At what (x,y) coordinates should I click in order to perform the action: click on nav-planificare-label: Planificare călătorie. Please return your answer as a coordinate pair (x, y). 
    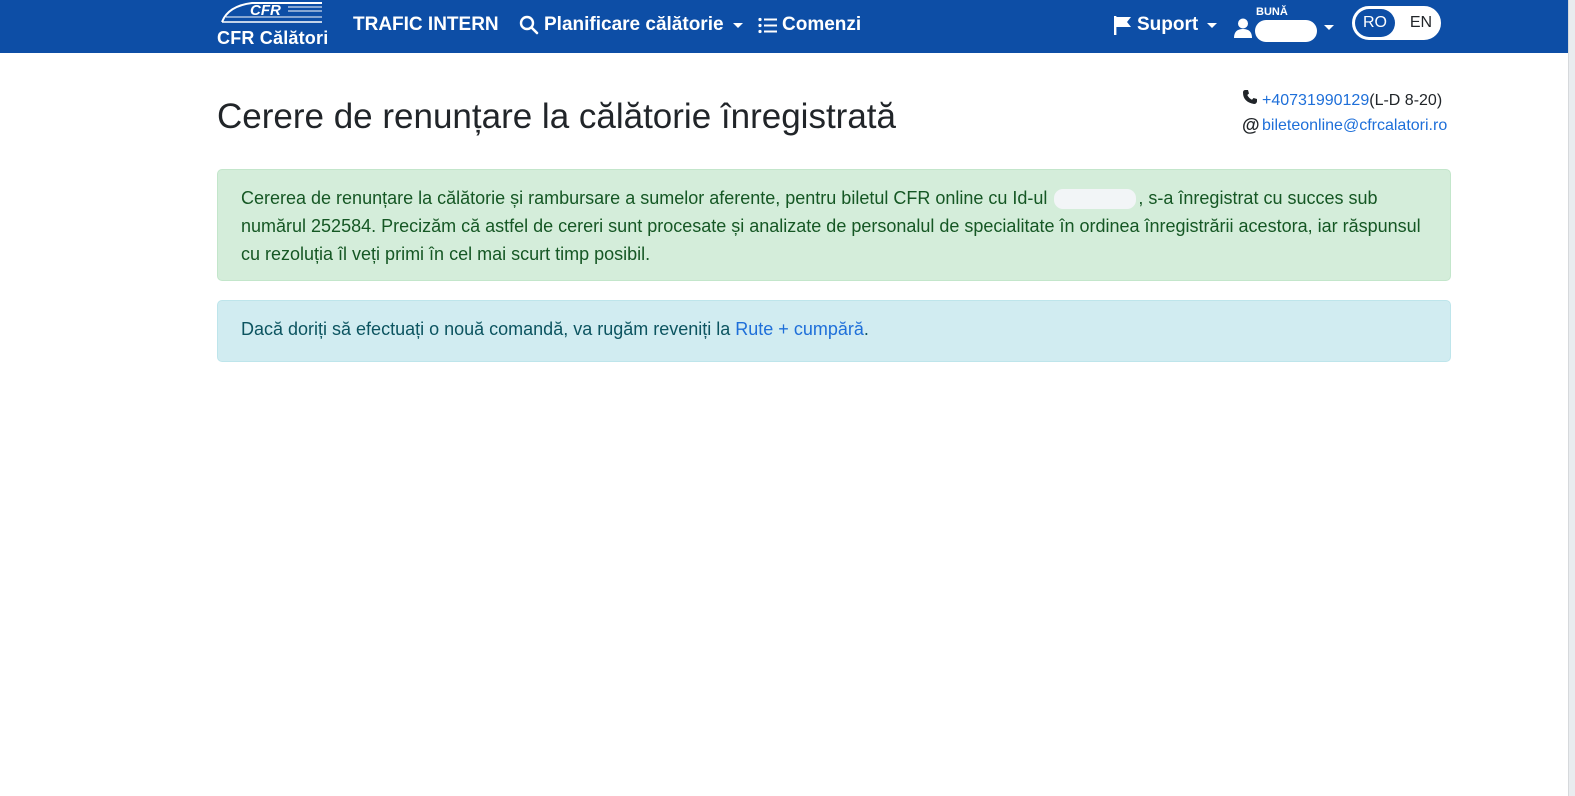
    Looking at the image, I should click on (634, 24).